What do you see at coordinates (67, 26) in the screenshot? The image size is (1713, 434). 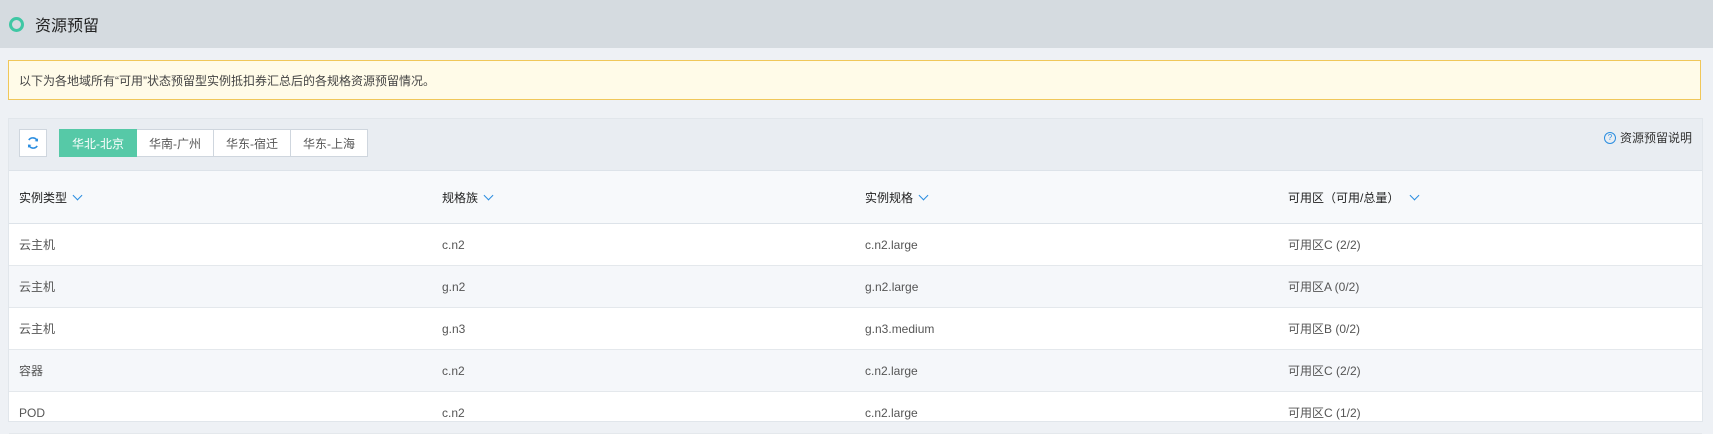 I see `page-title: 资源预留` at bounding box center [67, 26].